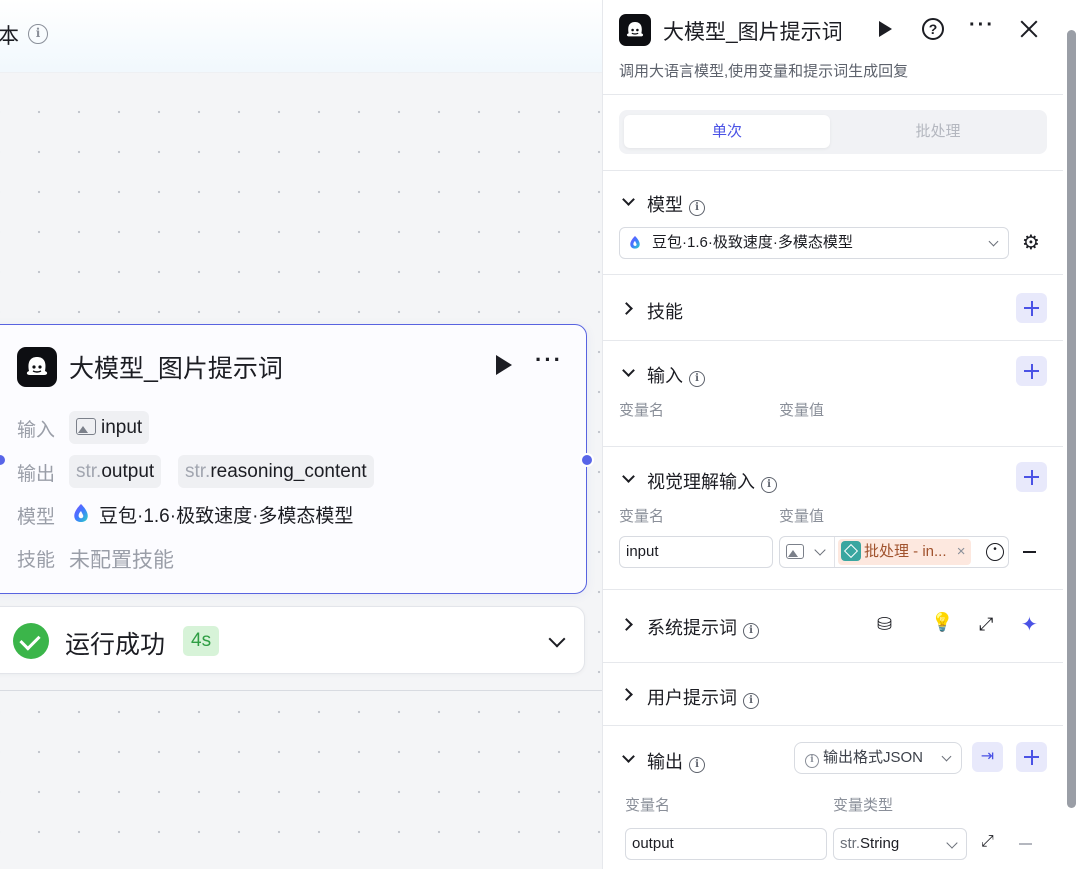 The width and height of the screenshot is (1080, 869). I want to click on help-icon: ?, so click(933, 29).